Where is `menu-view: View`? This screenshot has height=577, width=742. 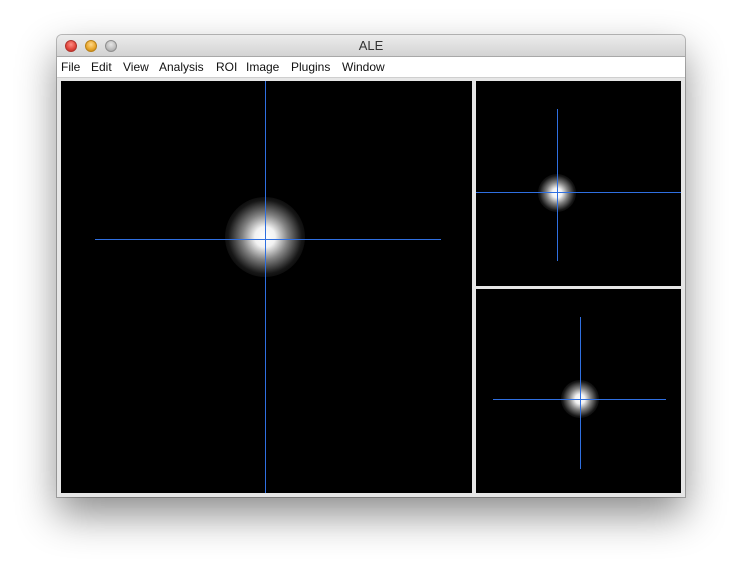 menu-view: View is located at coordinates (136, 67).